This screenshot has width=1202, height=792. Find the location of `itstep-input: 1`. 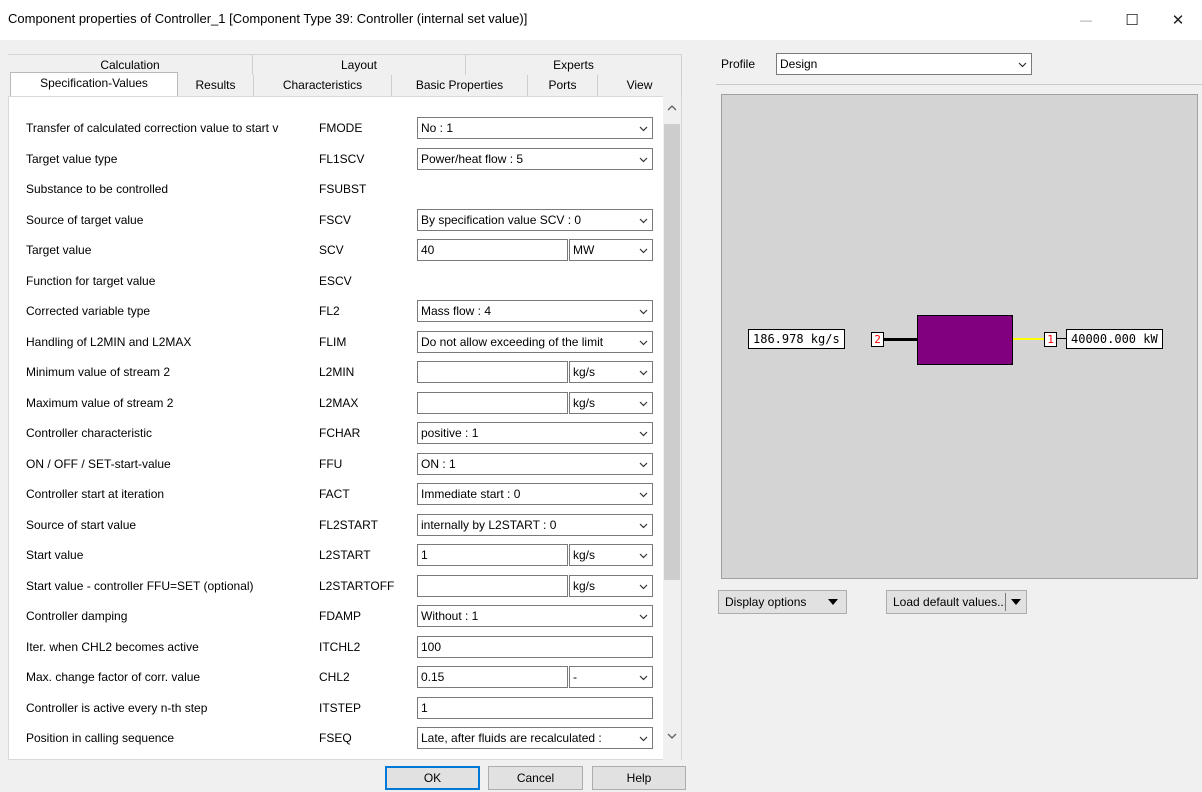

itstep-input: 1 is located at coordinates (535, 708).